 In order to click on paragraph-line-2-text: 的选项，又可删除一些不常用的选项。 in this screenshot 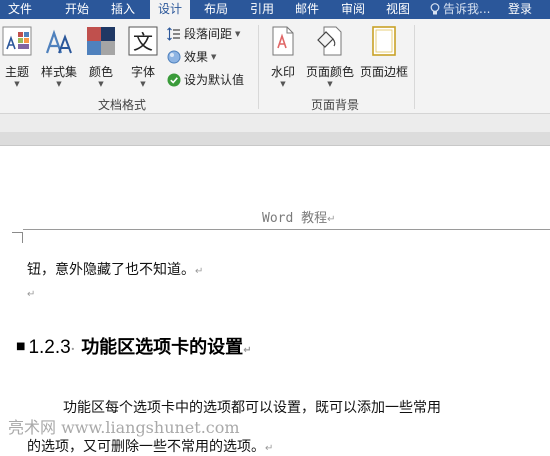, I will do `click(146, 447)`.